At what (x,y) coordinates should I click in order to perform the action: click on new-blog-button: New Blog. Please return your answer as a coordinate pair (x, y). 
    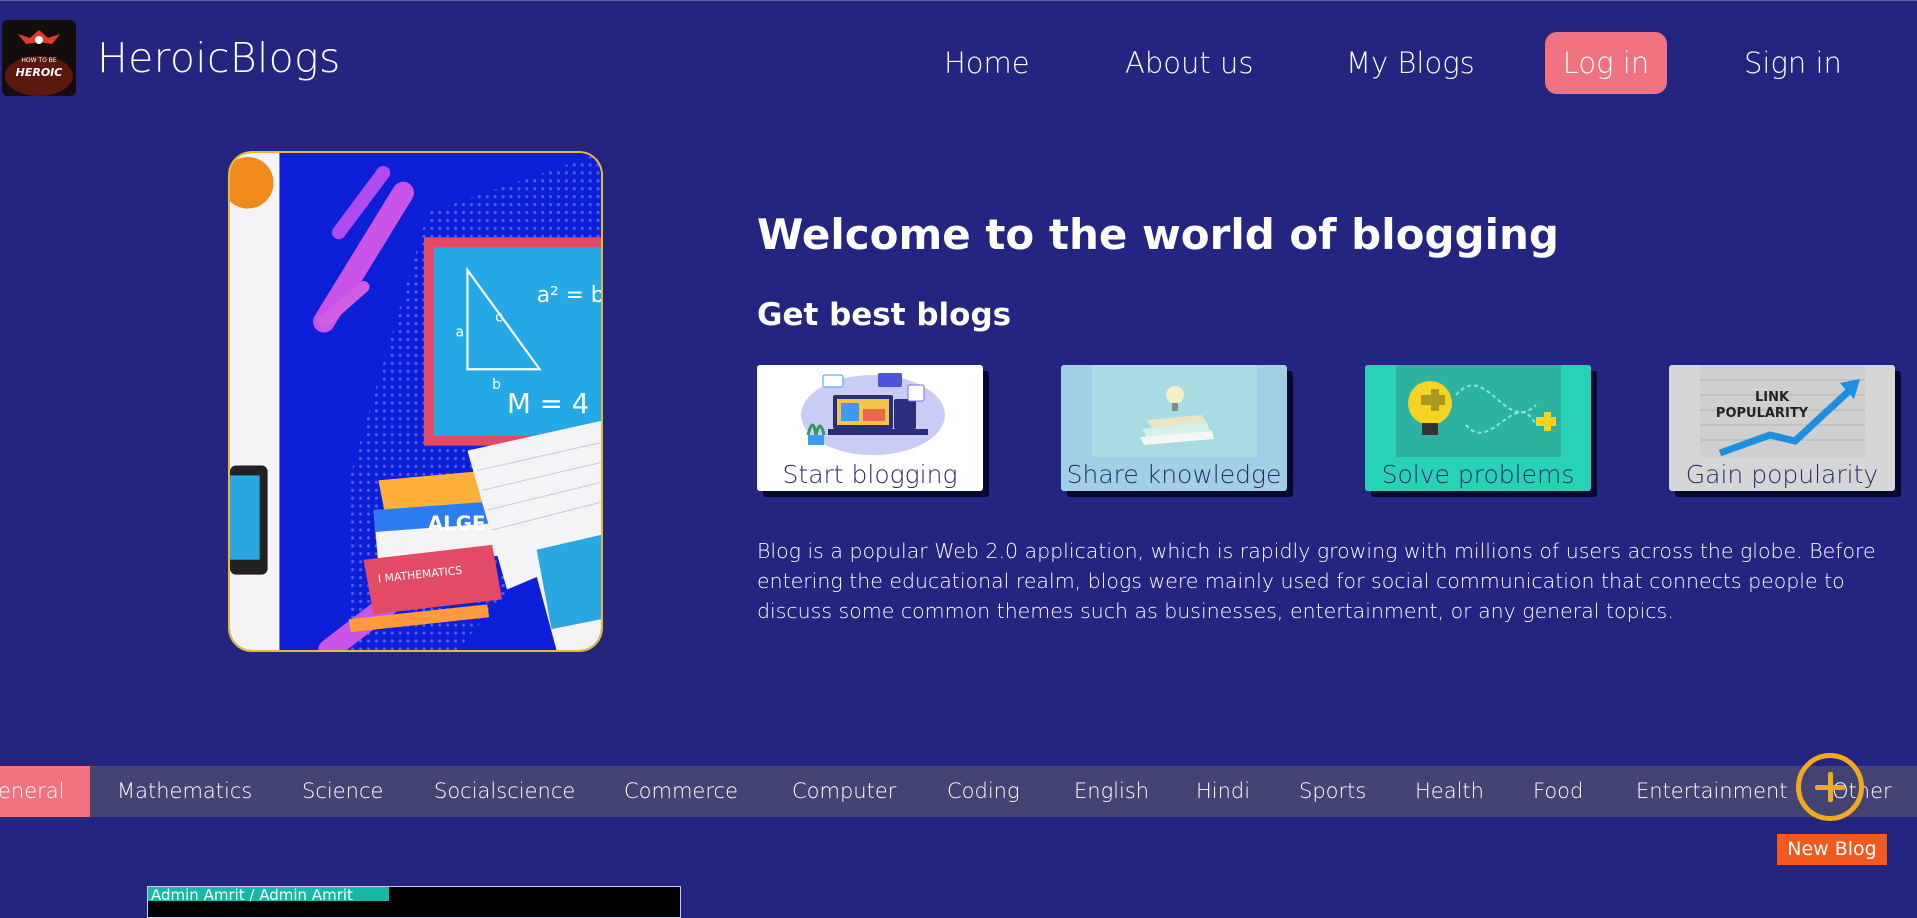
    Looking at the image, I should click on (1832, 849).